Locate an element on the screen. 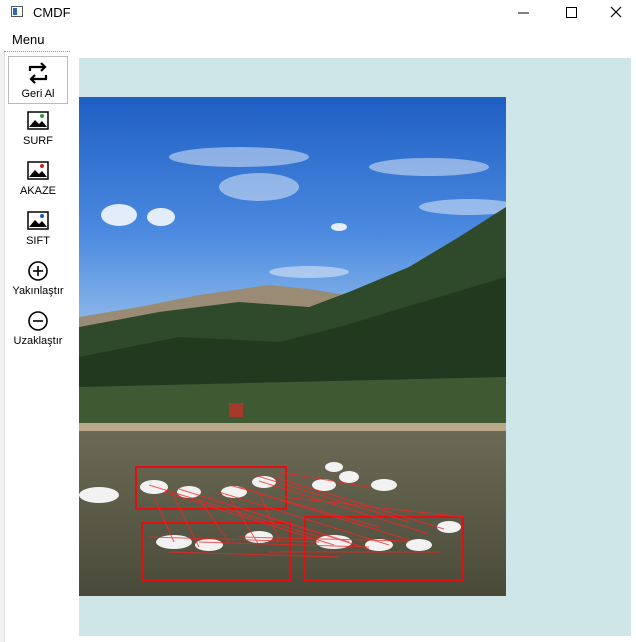  maximize-button is located at coordinates (571, 13).